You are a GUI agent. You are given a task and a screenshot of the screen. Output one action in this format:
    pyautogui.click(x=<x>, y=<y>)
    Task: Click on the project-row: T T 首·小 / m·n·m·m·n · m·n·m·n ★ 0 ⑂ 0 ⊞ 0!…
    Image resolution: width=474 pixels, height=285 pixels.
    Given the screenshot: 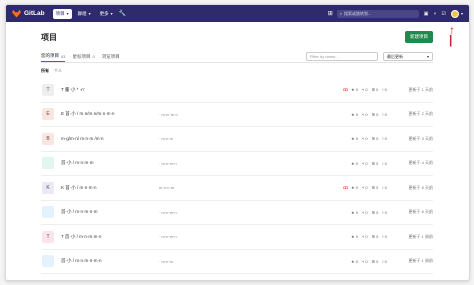 What is the action you would take?
    pyautogui.click(x=237, y=237)
    